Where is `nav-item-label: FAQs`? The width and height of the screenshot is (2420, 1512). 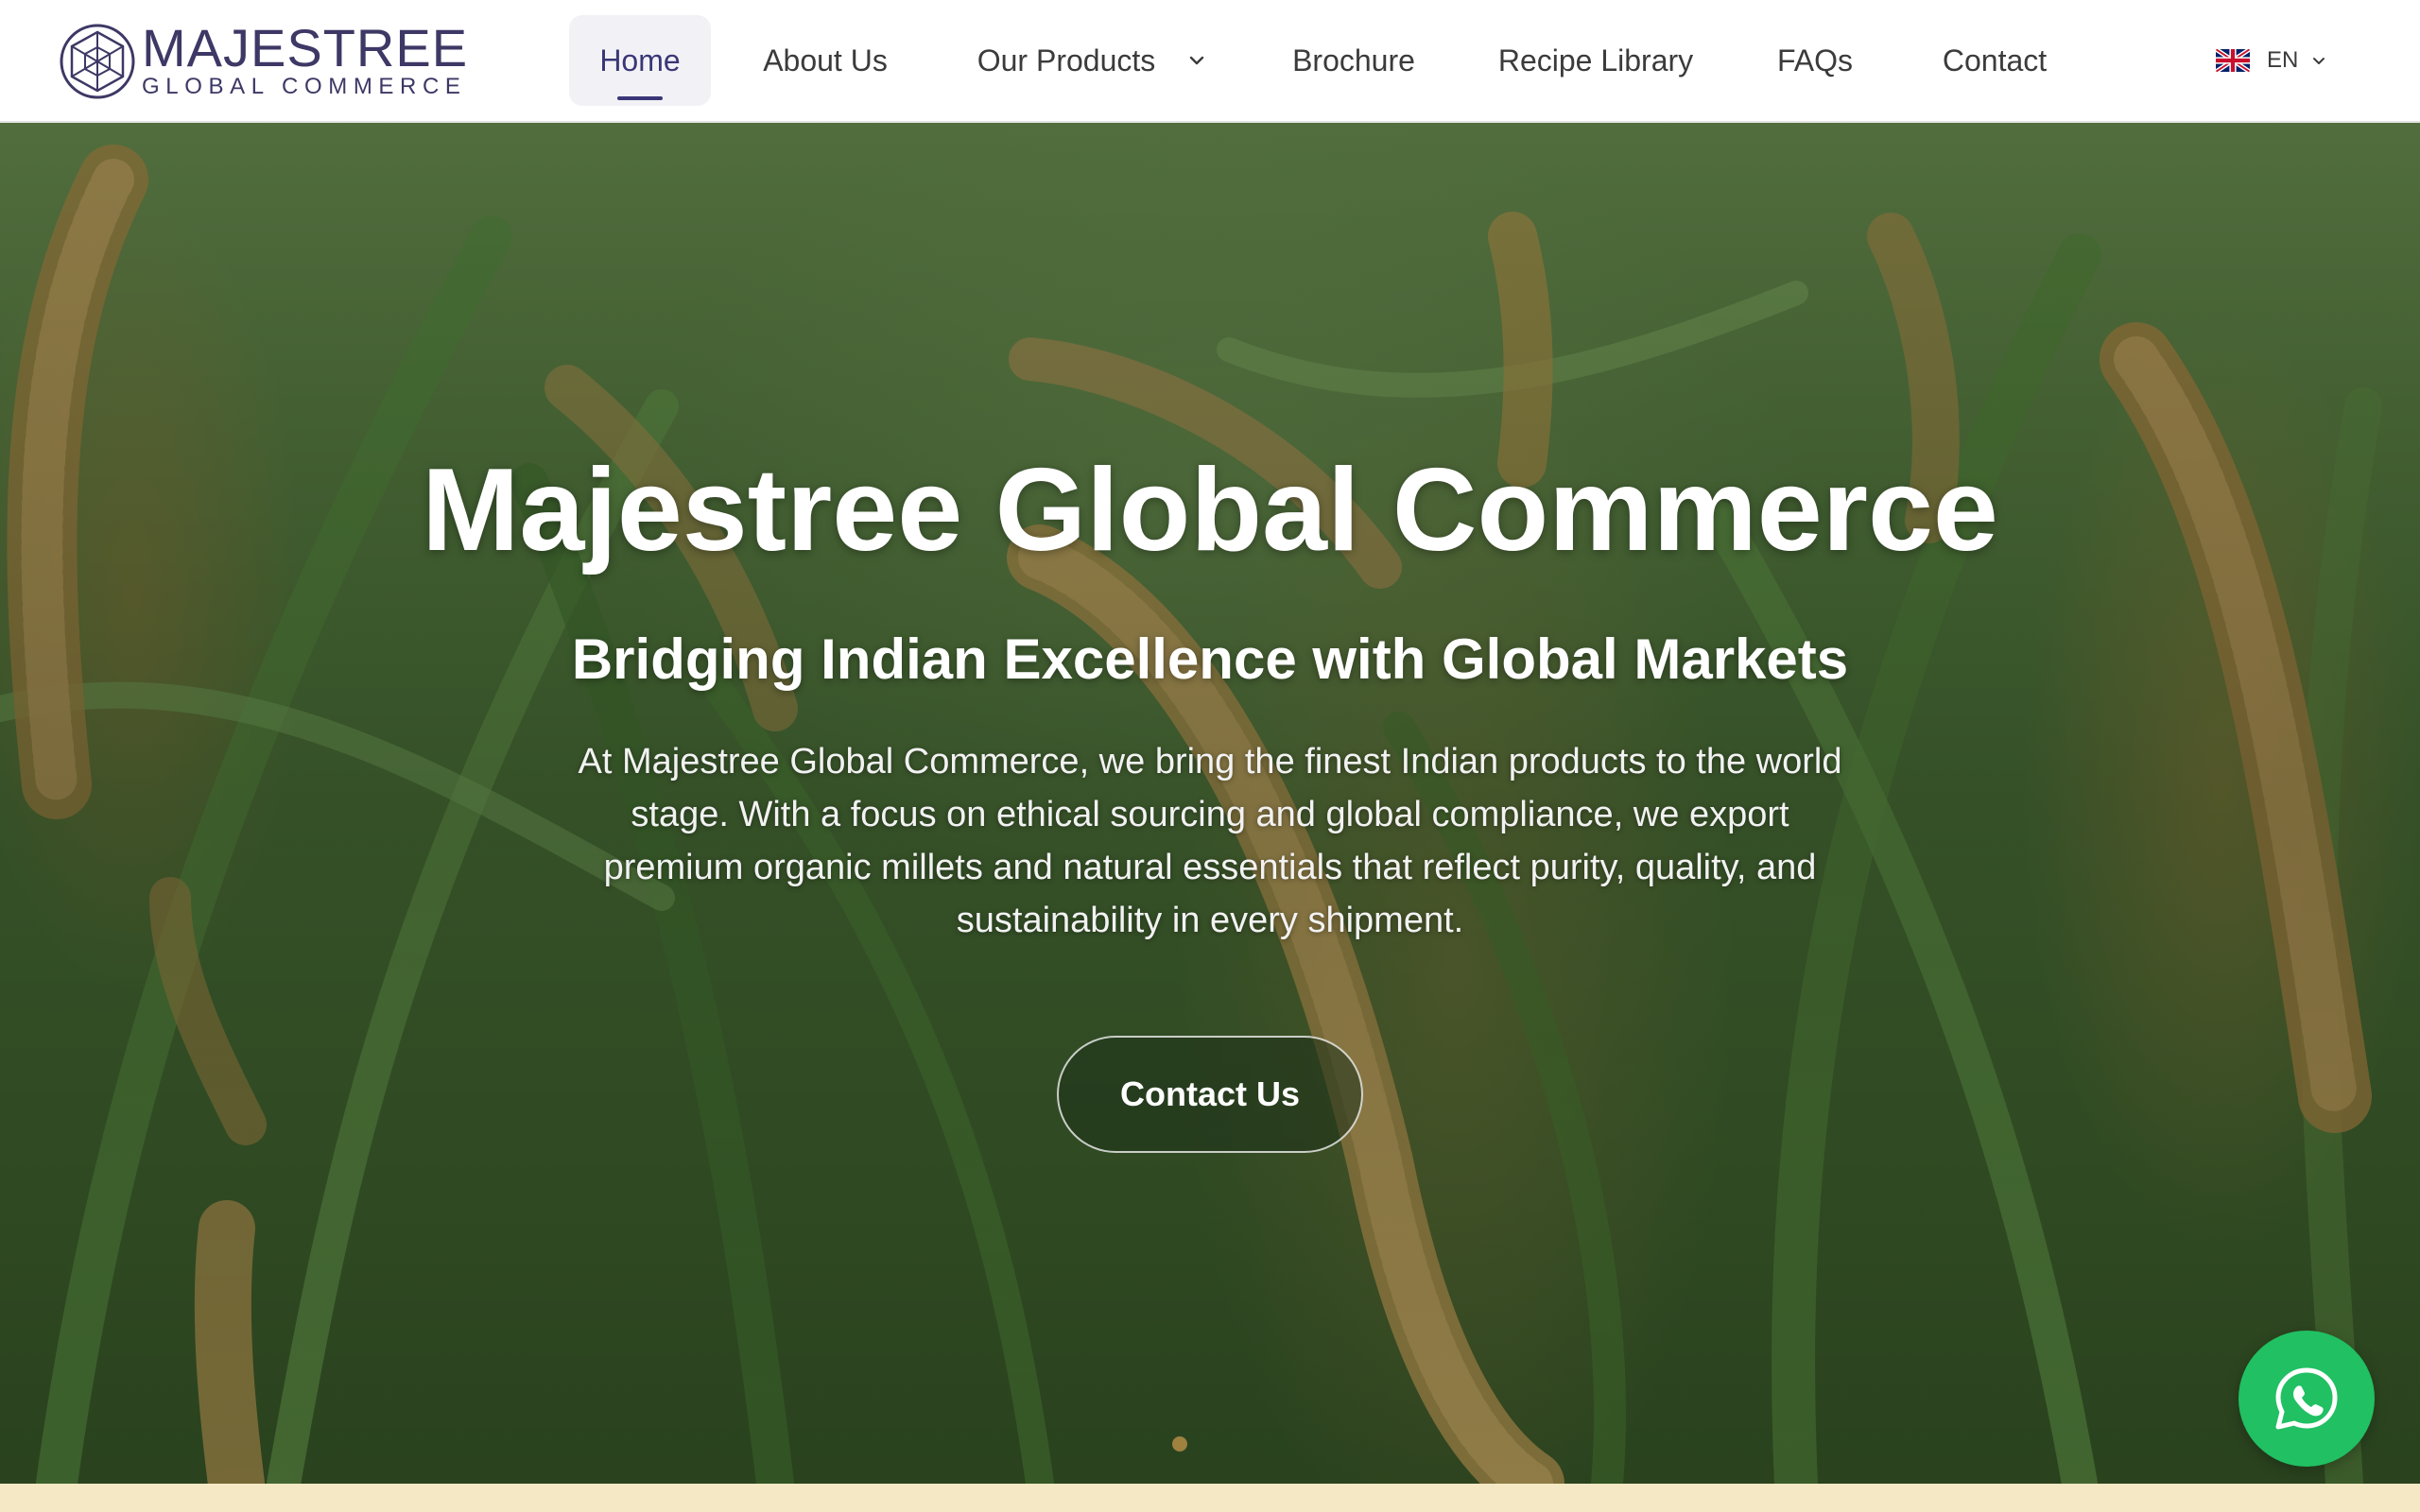
nav-item-label: FAQs is located at coordinates (1815, 60).